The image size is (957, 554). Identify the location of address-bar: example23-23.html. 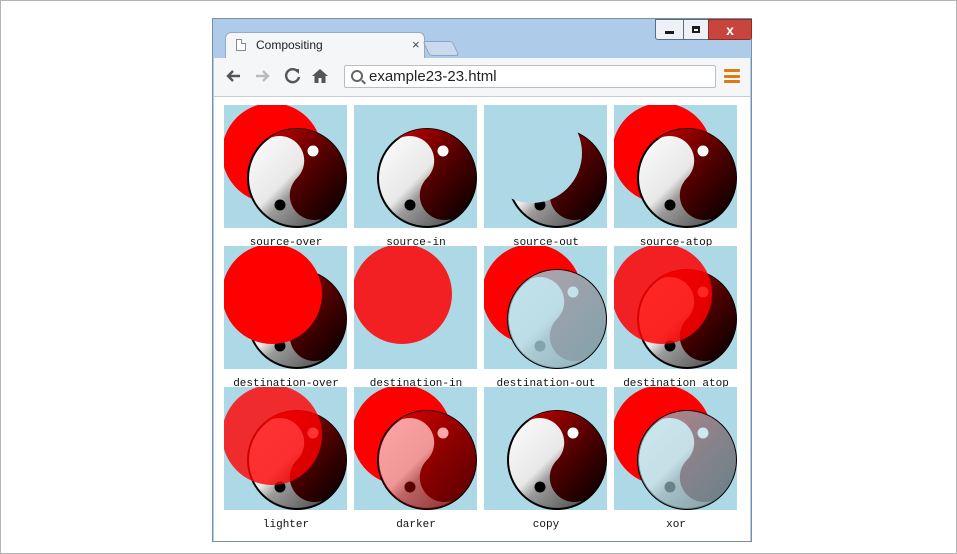
(530, 76).